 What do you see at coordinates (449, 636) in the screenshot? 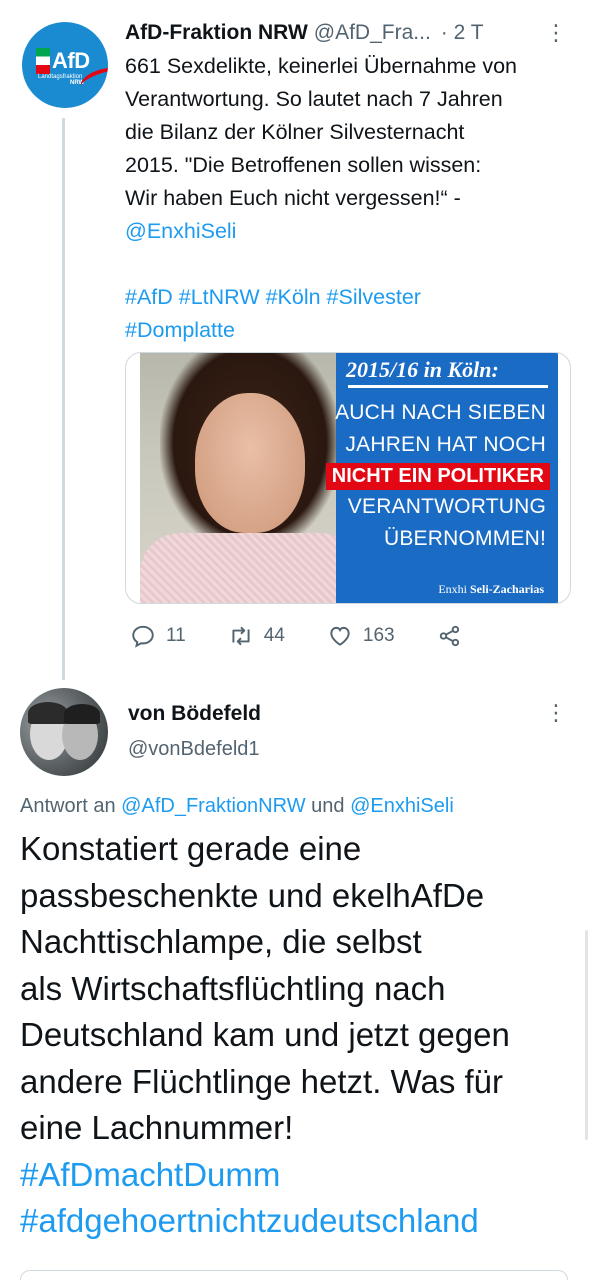
I see `share-icon` at bounding box center [449, 636].